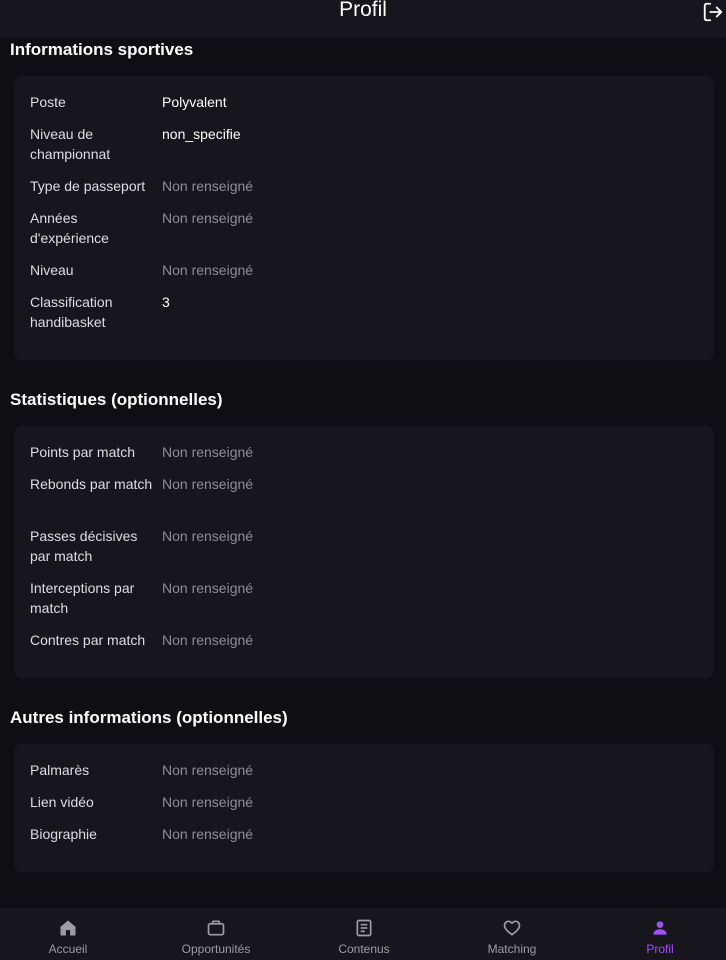 The width and height of the screenshot is (726, 960). What do you see at coordinates (660, 949) in the screenshot?
I see `tab-label: Profil` at bounding box center [660, 949].